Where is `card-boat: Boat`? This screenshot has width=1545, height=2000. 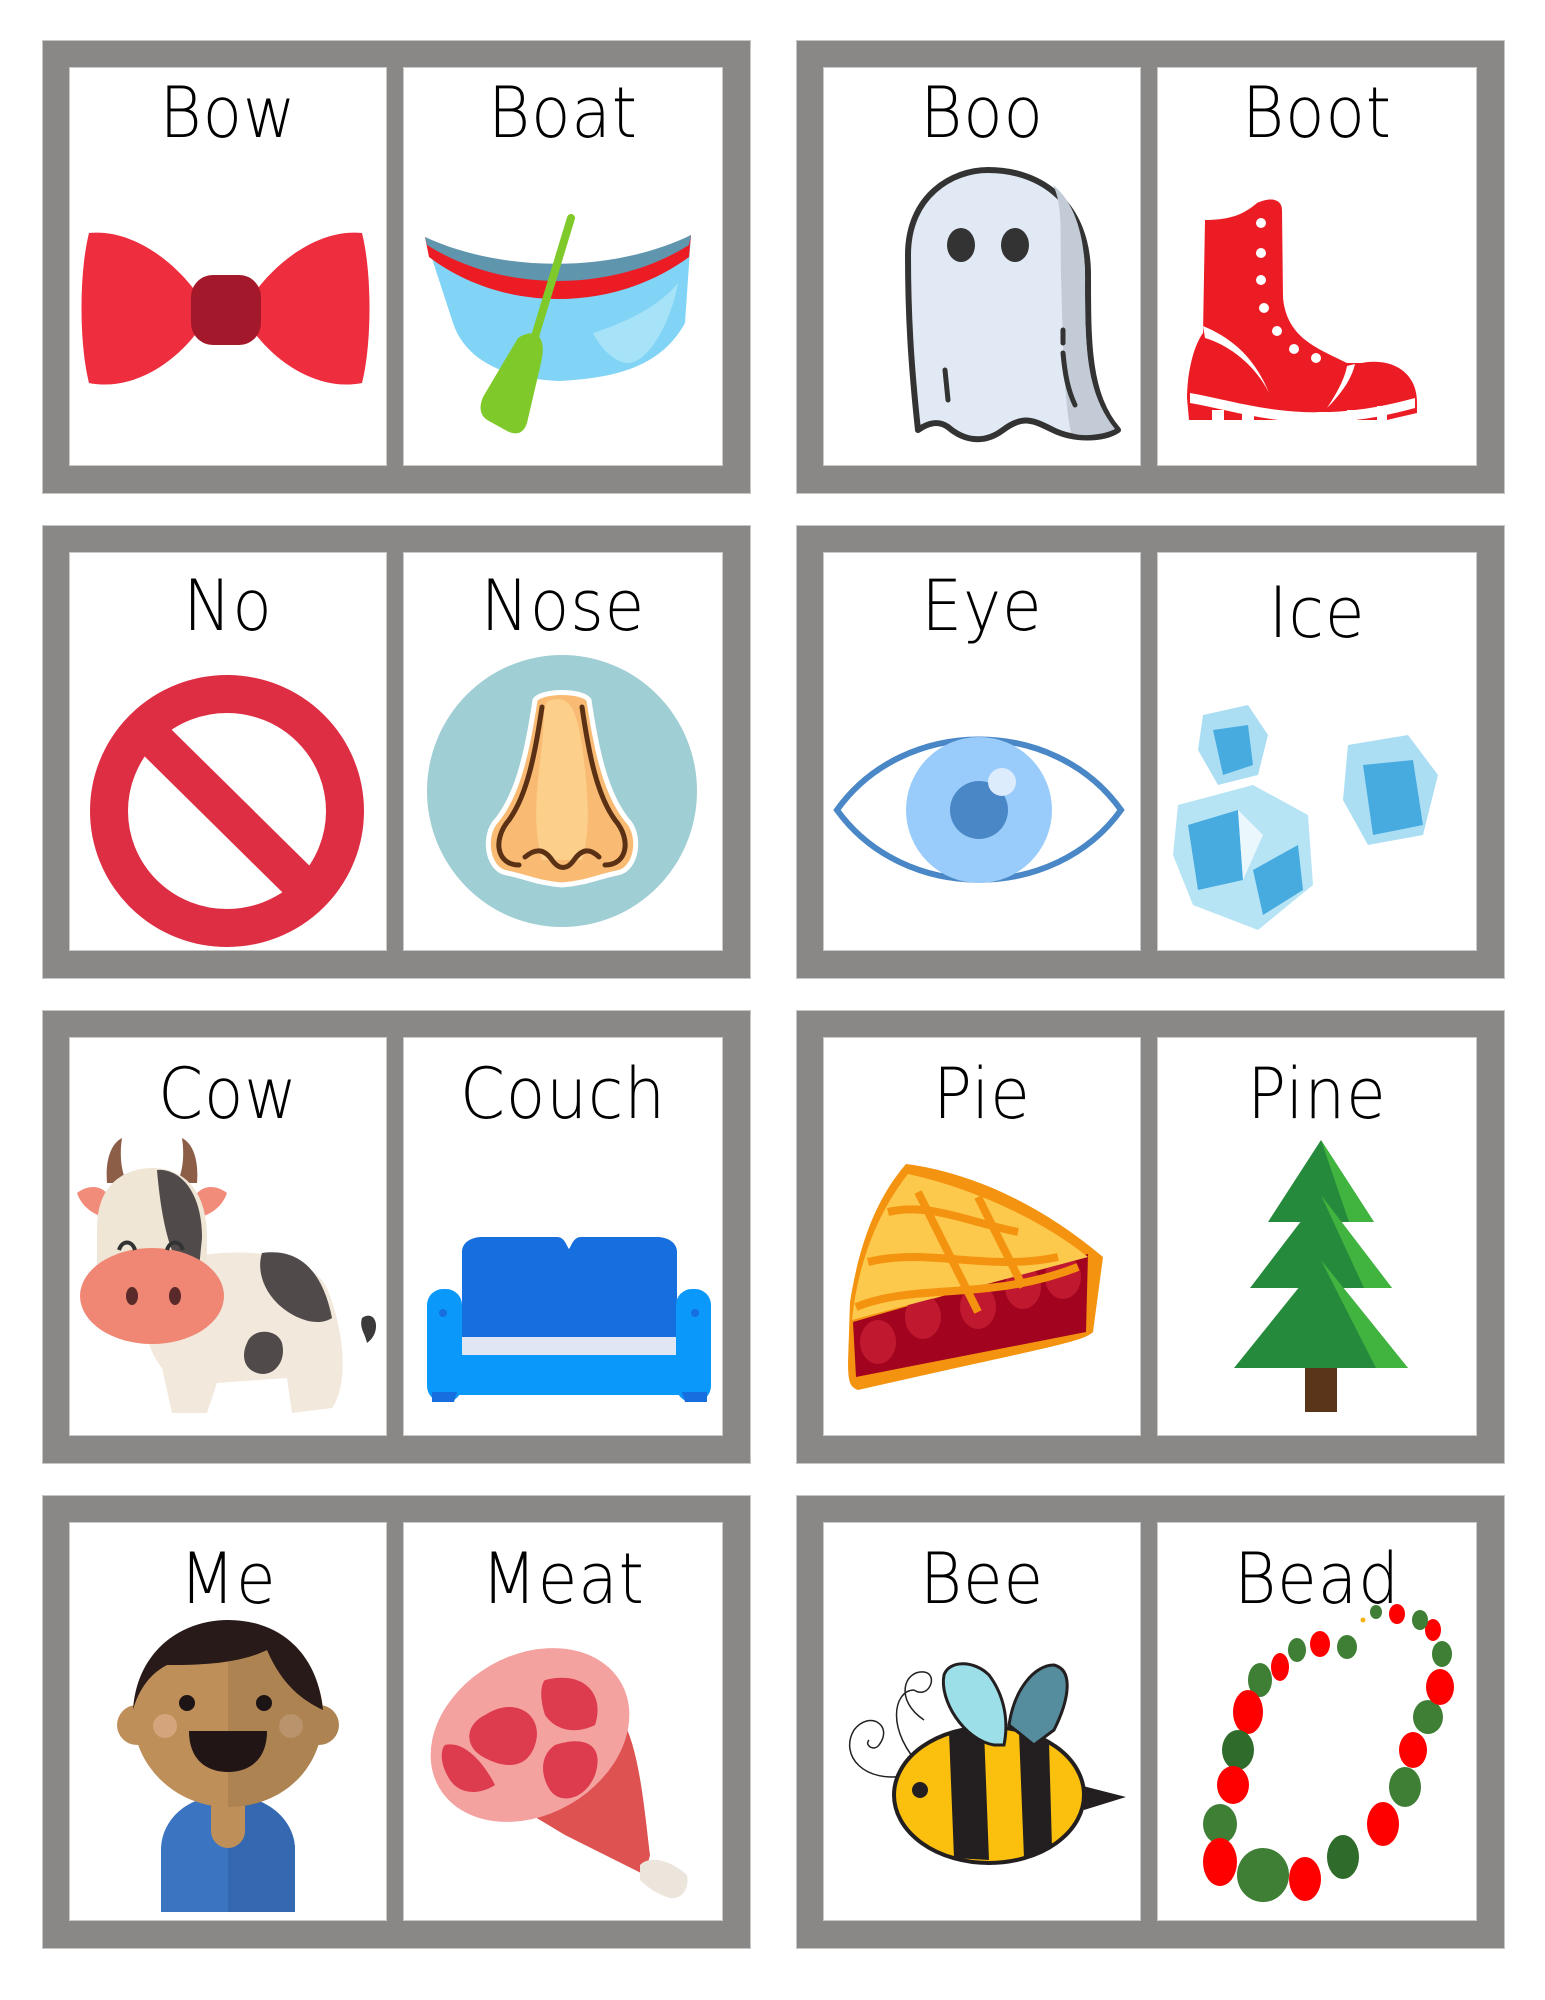 card-boat: Boat is located at coordinates (563, 266).